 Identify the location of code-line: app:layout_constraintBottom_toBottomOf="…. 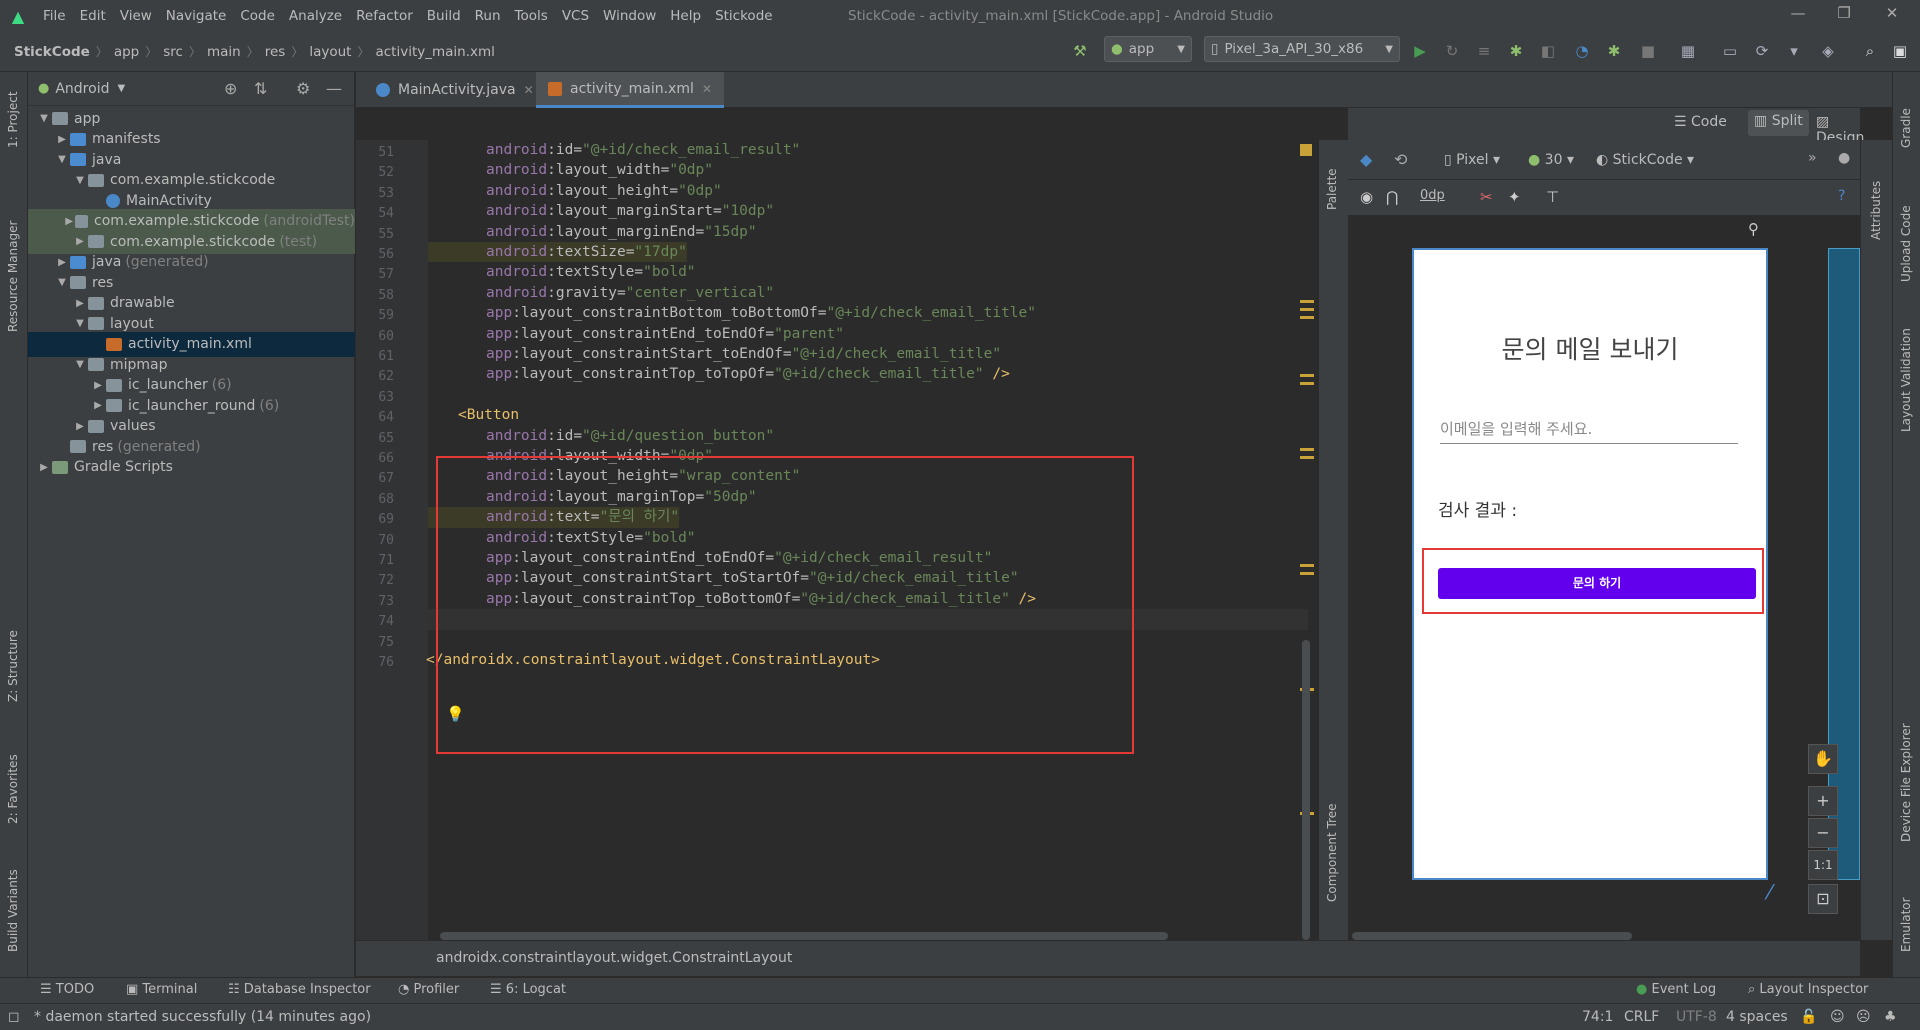
(868, 313).